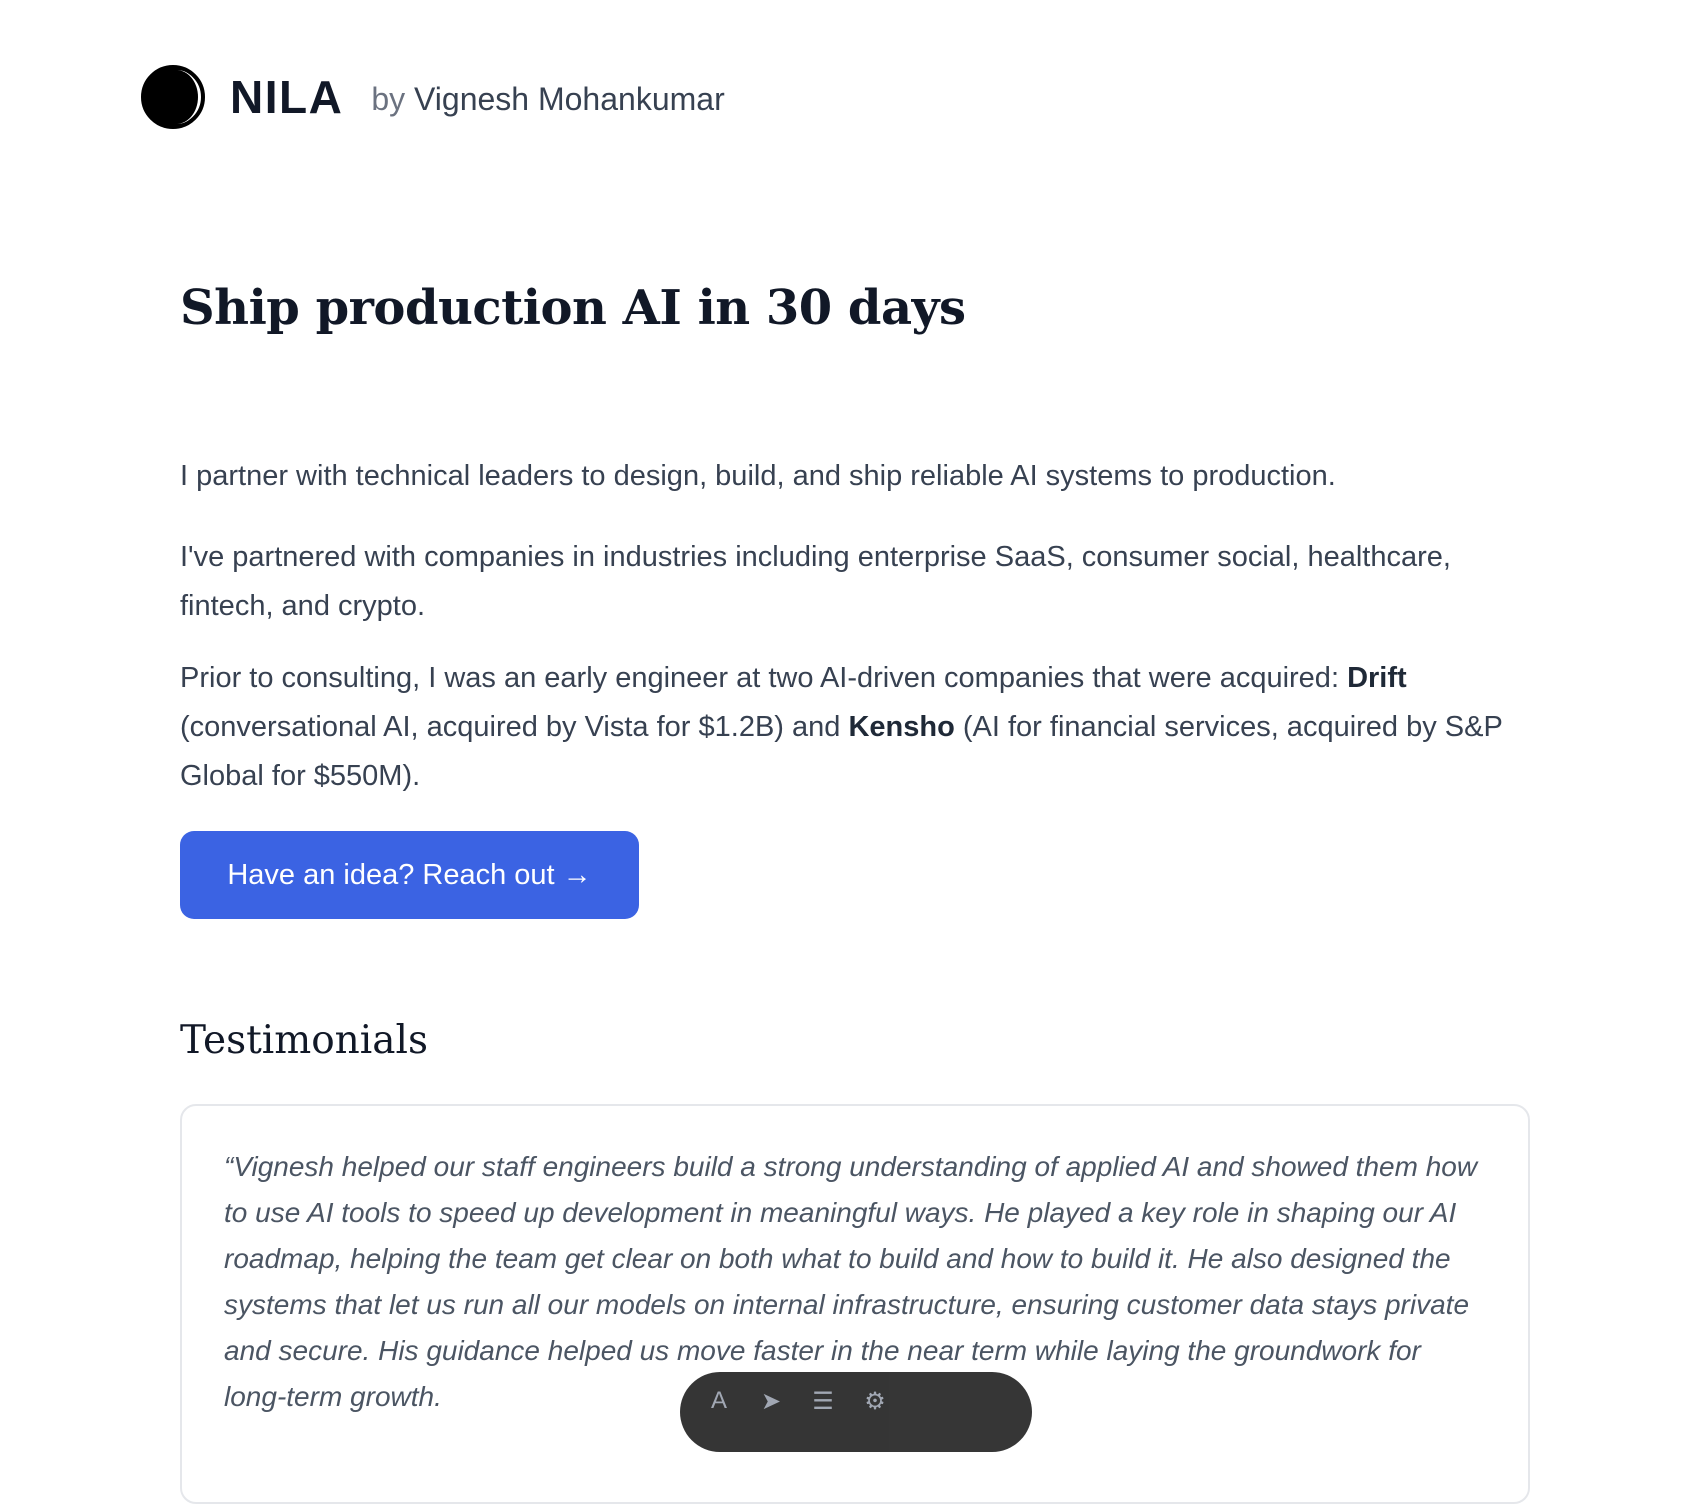 The height and width of the screenshot is (1504, 1704). Describe the element at coordinates (875, 1401) in the screenshot. I see `gear-icon: ⚙` at that location.